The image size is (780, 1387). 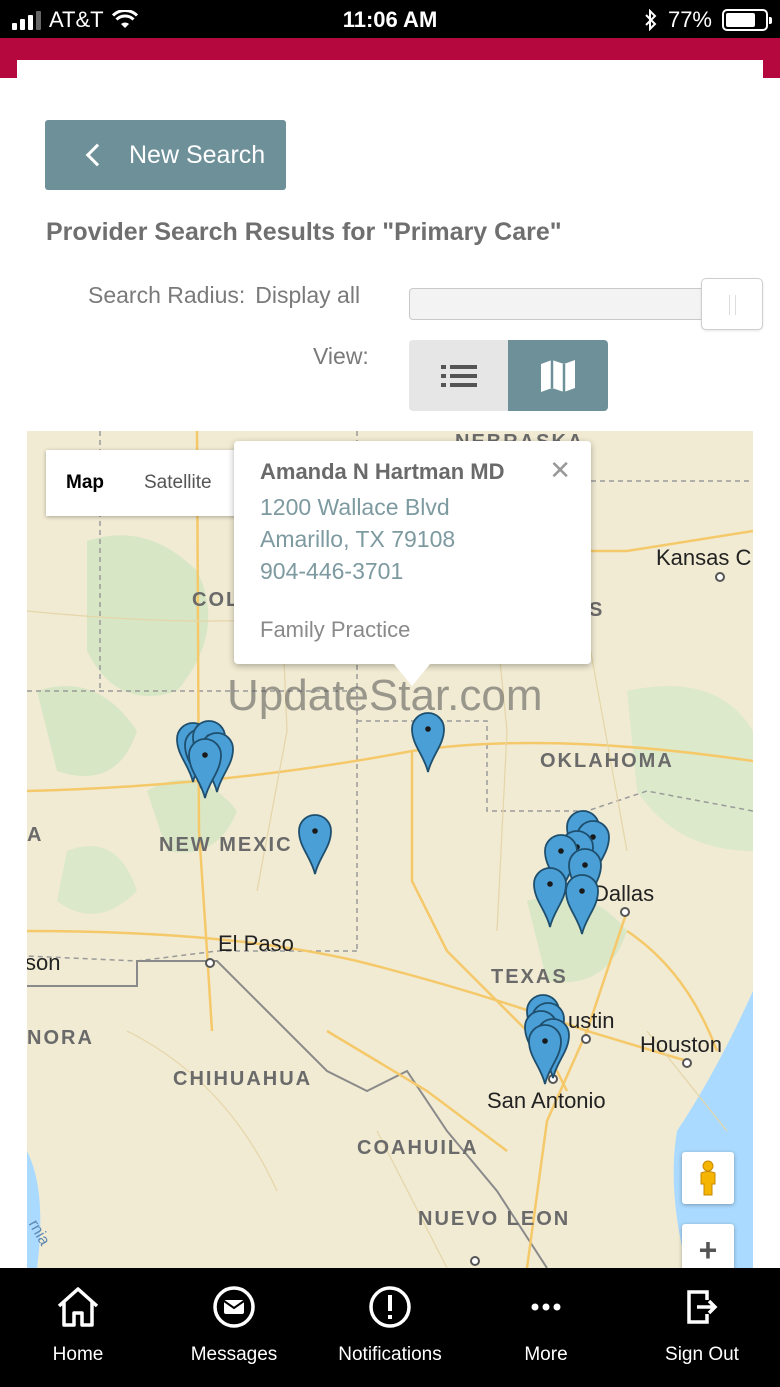 I want to click on map-label-kansas-city: Kansas C, so click(x=704, y=557).